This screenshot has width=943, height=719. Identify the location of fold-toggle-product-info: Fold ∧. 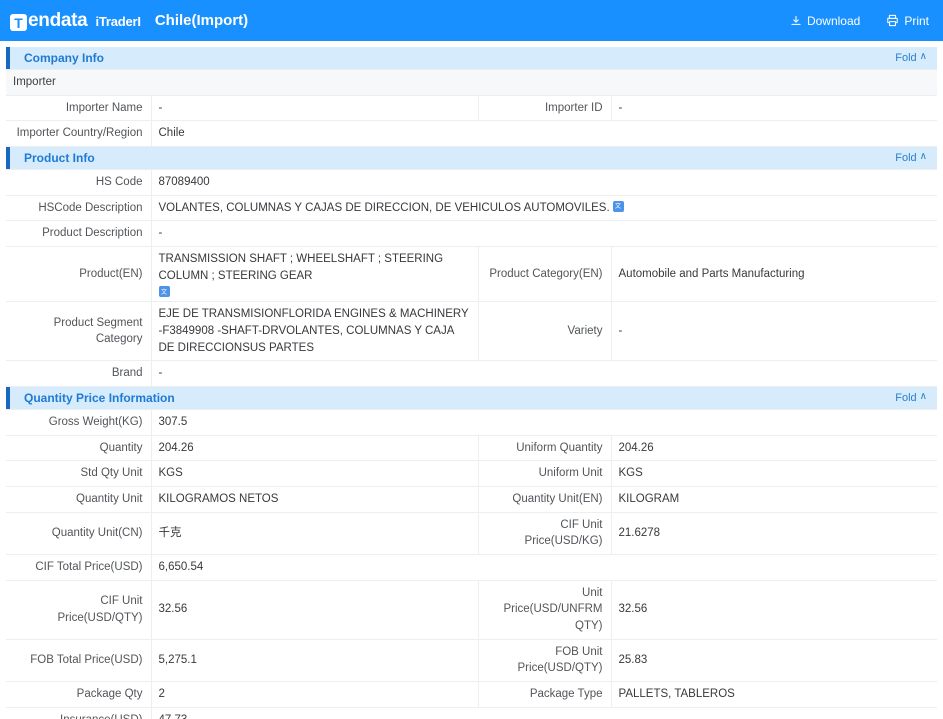
(911, 158).